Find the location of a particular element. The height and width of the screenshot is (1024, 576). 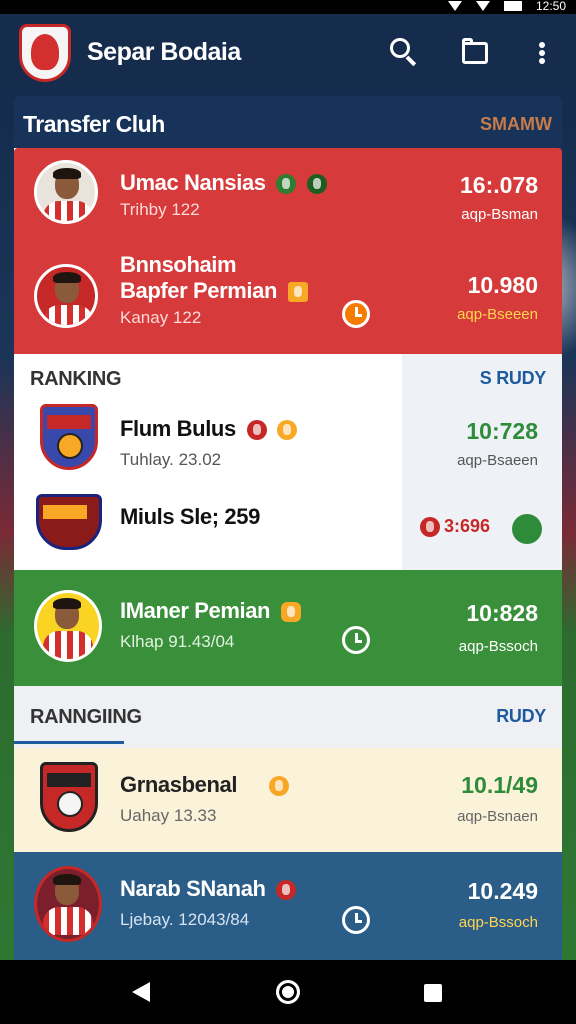

player-season: aqp-Bsman is located at coordinates (499, 214).